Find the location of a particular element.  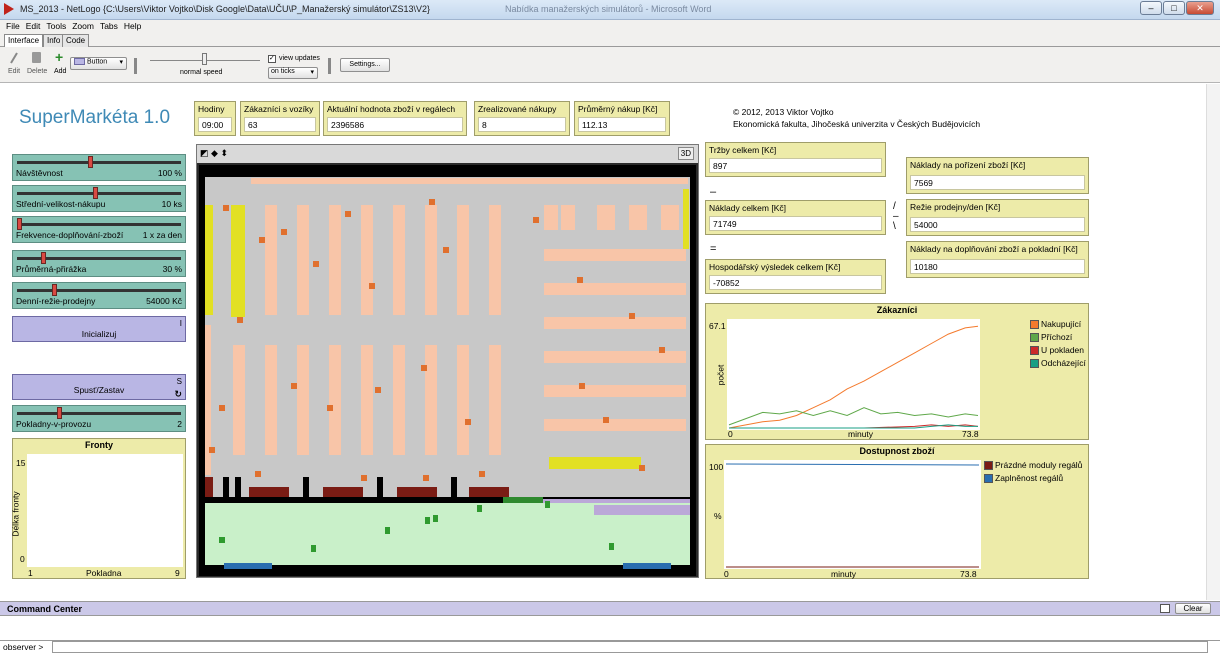

slider-track is located at coordinates (99, 193).